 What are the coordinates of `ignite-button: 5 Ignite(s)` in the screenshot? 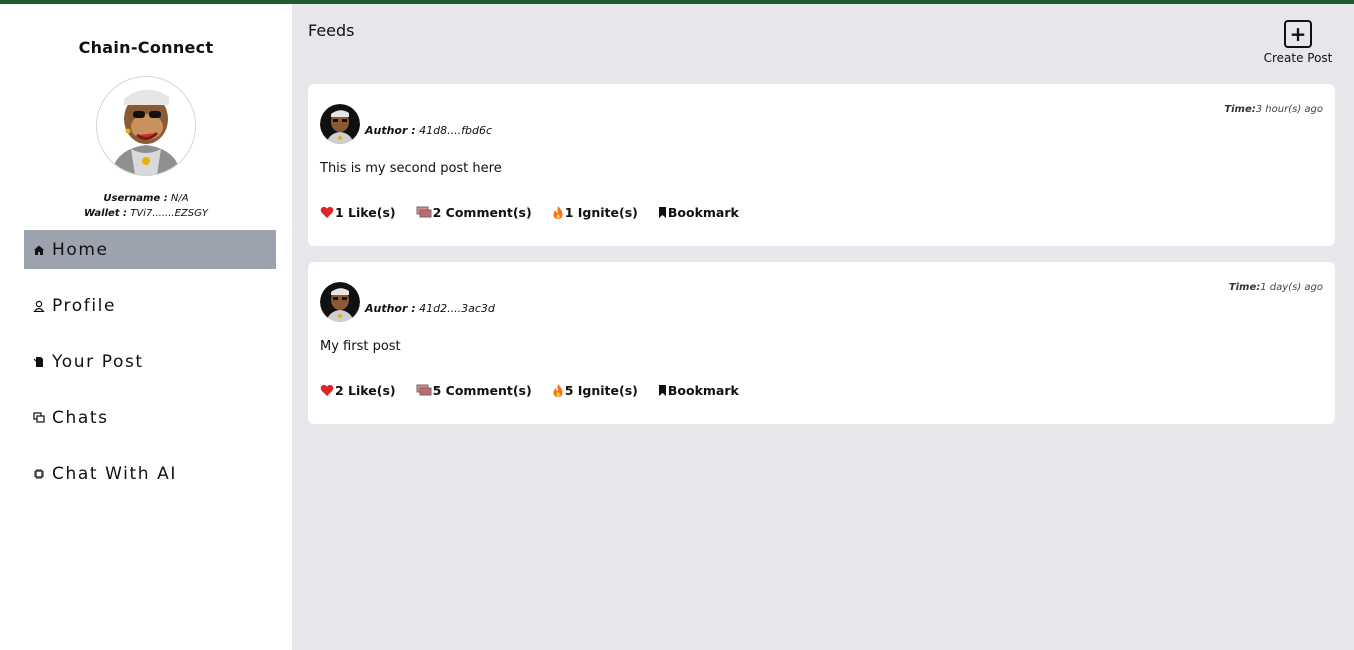 It's located at (595, 390).